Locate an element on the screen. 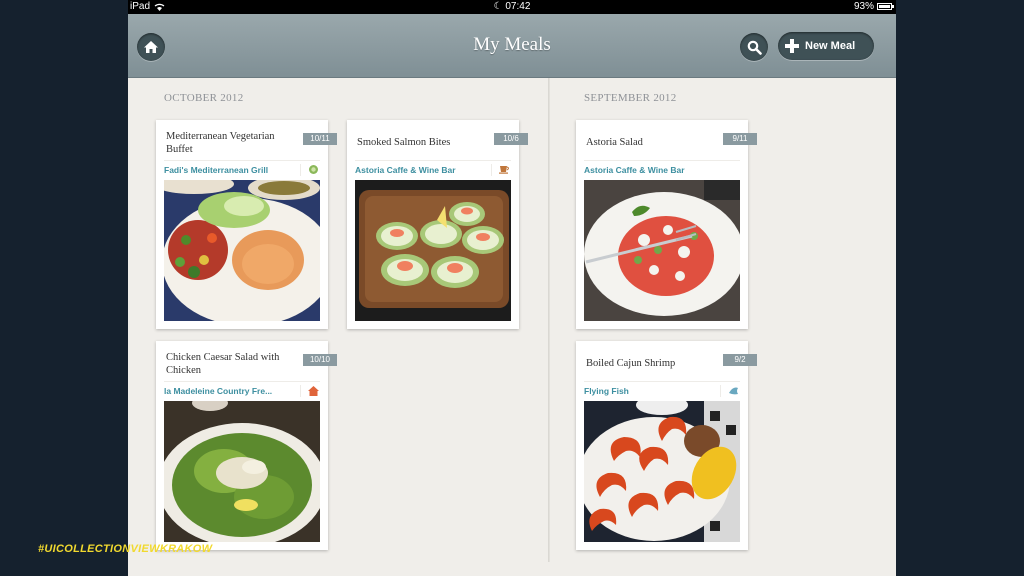  fish-icon is located at coordinates (730, 390).